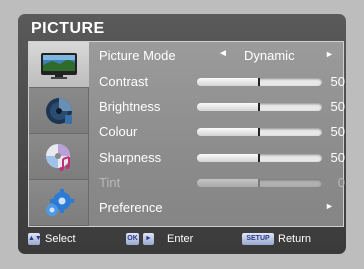 Image resolution: width=364 pixels, height=269 pixels. What do you see at coordinates (131, 207) in the screenshot?
I see `preference-label: Preference` at bounding box center [131, 207].